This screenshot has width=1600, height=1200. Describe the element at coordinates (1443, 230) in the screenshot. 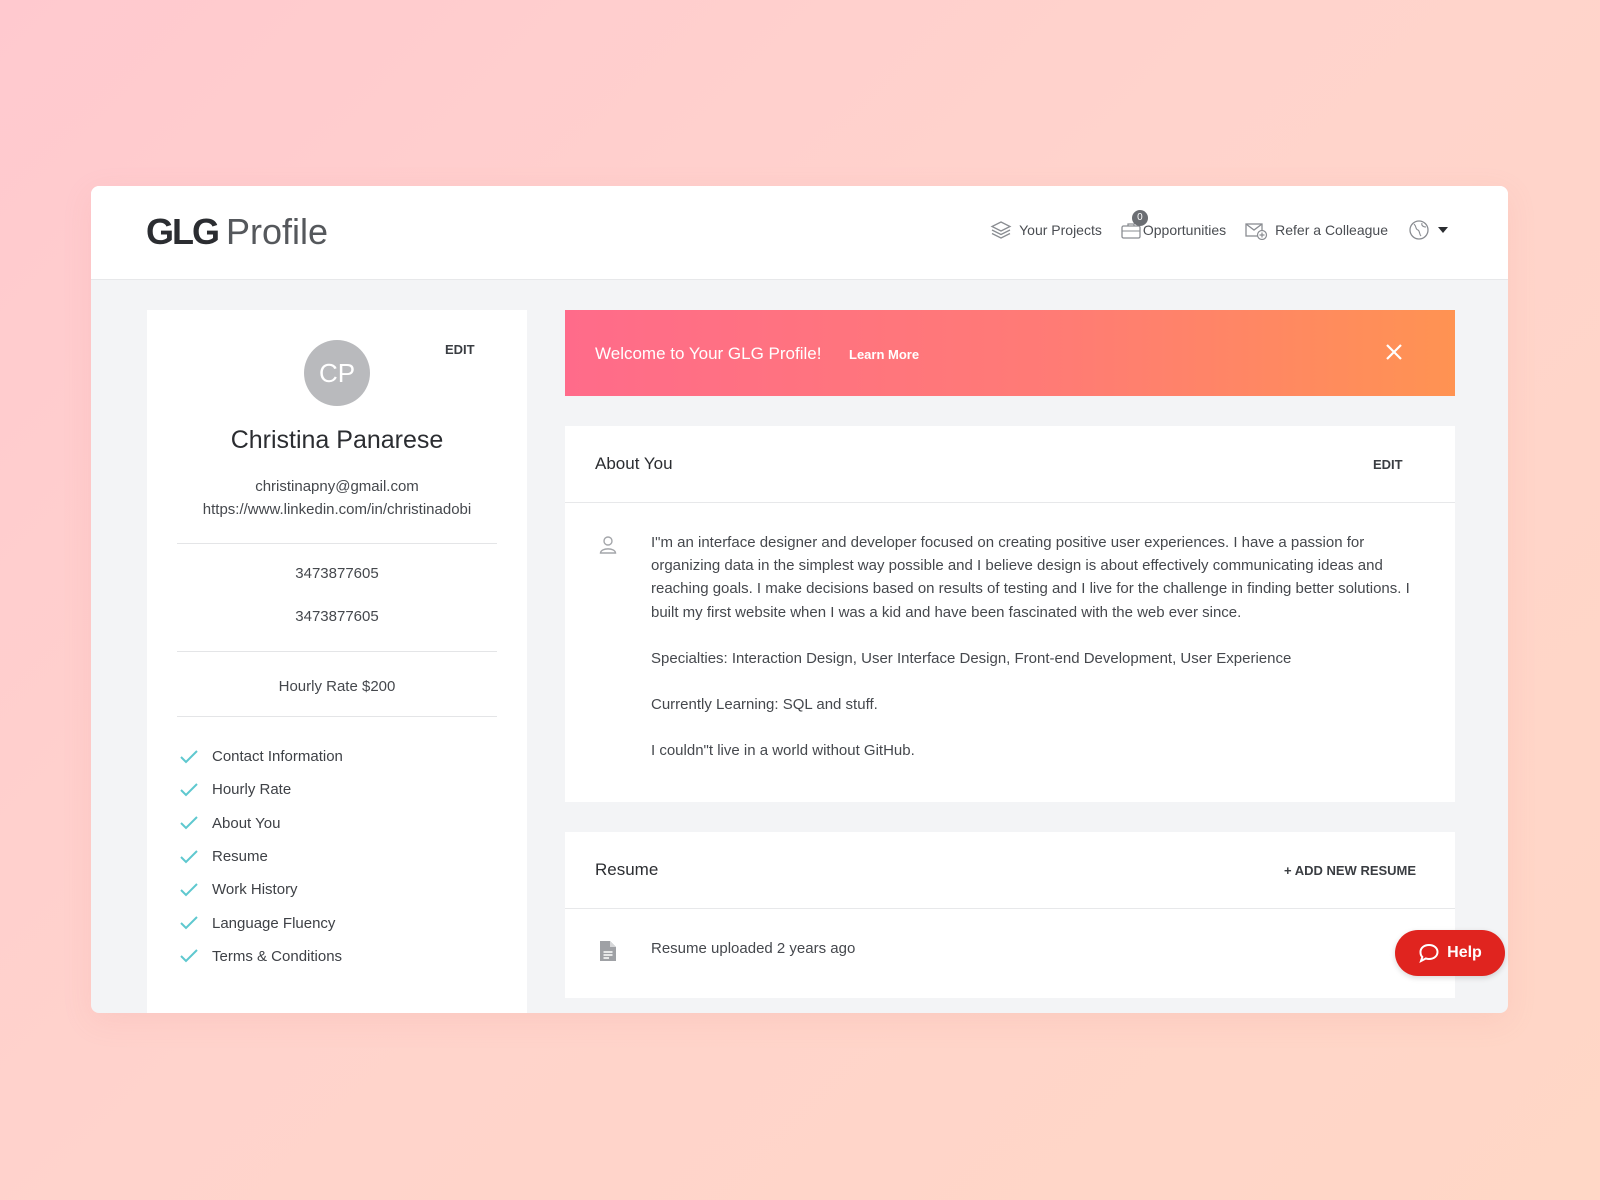

I see `chevron-down-icon` at that location.